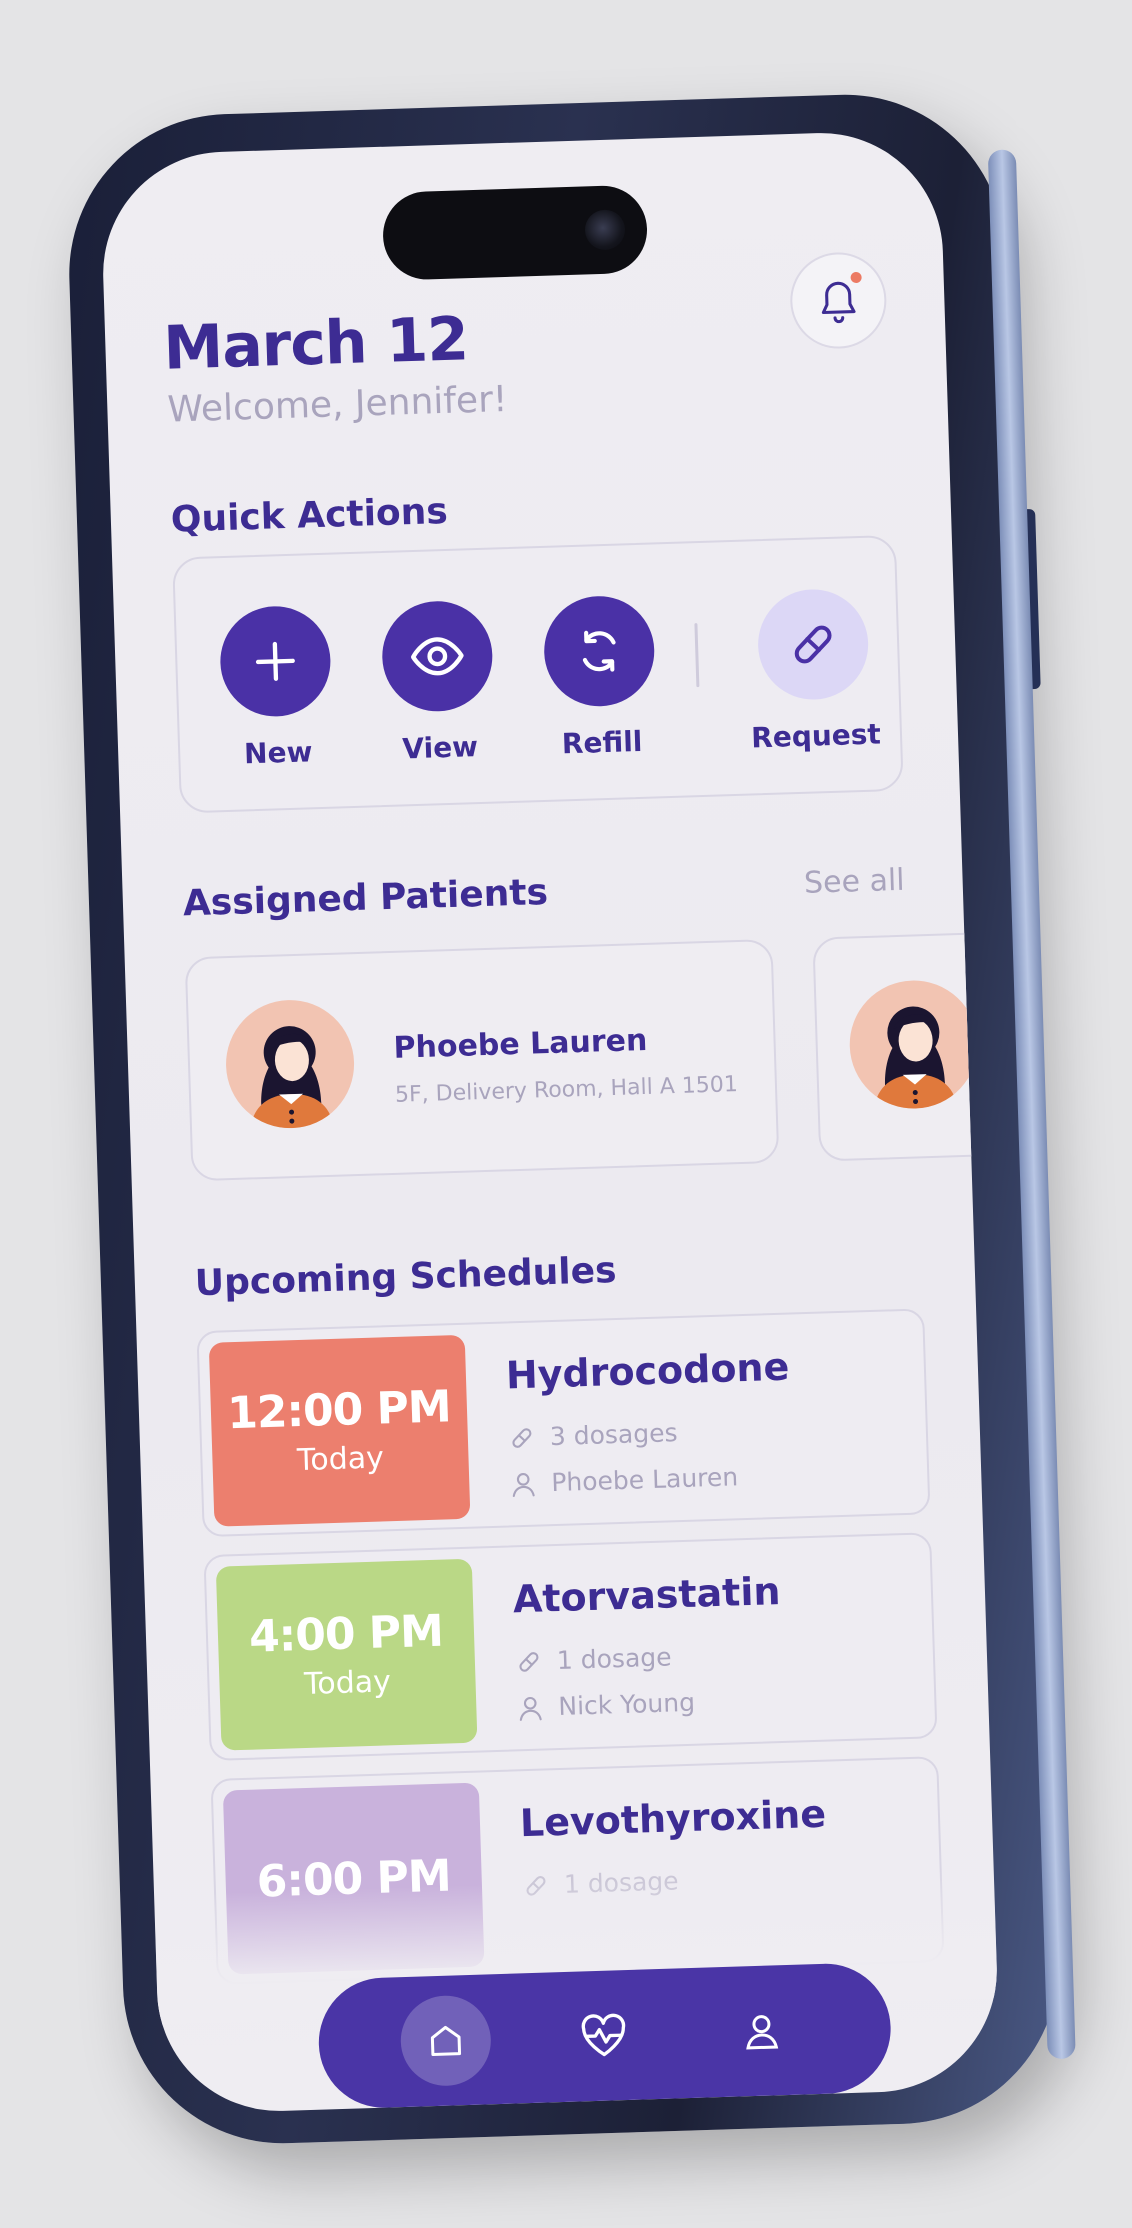 The height and width of the screenshot is (2228, 1132). I want to click on welcome-text: Welcome, Jennifer!, so click(337, 404).